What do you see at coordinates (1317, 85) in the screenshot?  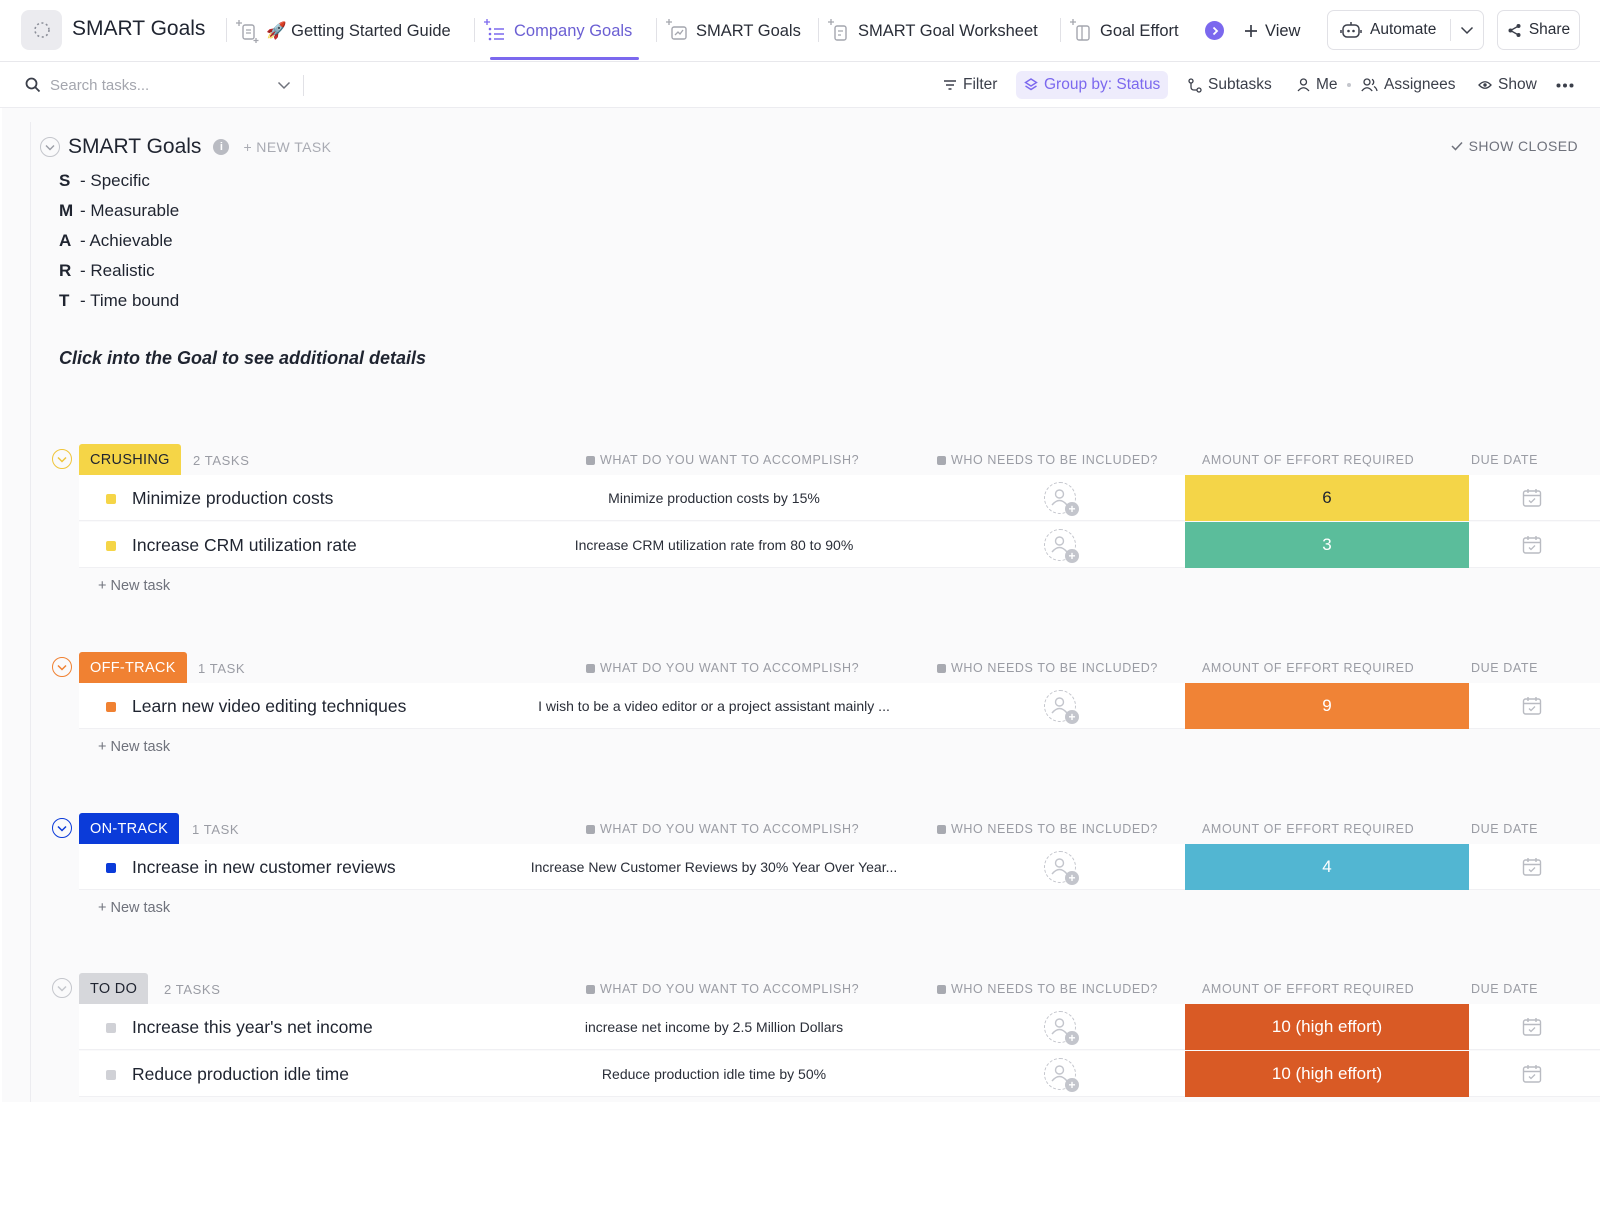 I see `me-filter-button: Me` at bounding box center [1317, 85].